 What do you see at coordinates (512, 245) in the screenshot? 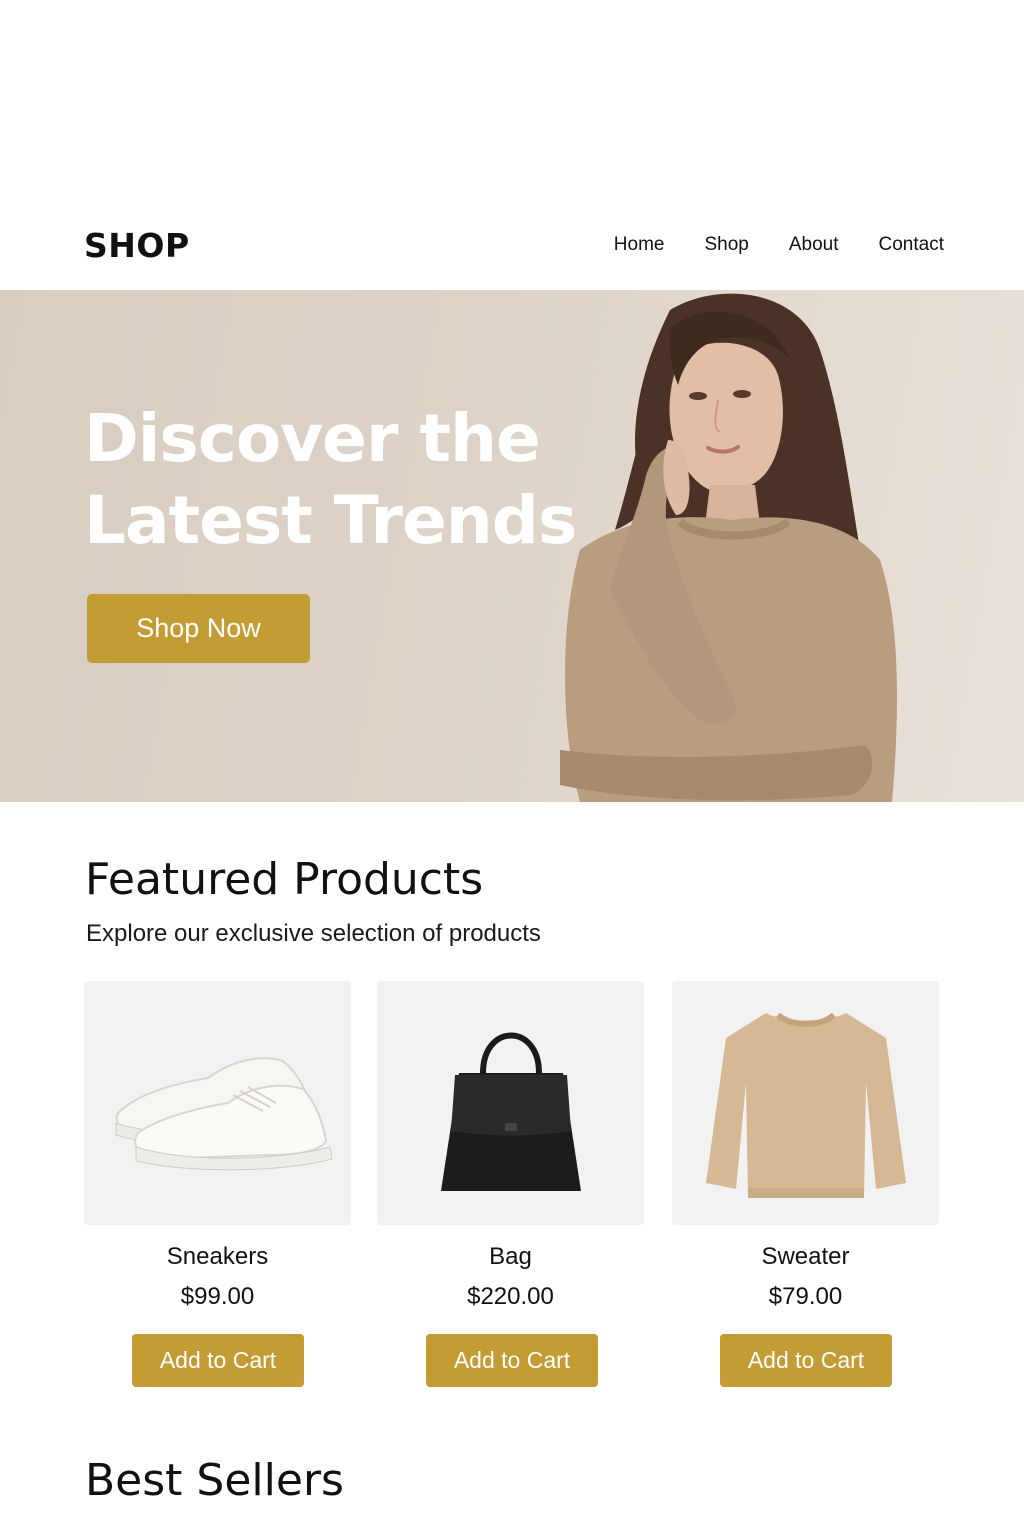
I see `site-header: SHOP Home Shop About Contact` at bounding box center [512, 245].